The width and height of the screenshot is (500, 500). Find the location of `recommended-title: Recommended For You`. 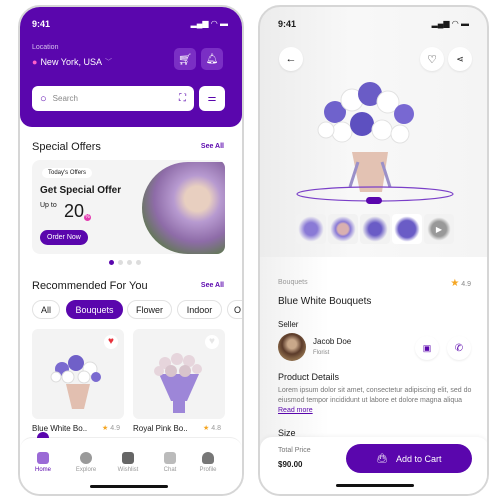

recommended-title: Recommended For You is located at coordinates (90, 286).